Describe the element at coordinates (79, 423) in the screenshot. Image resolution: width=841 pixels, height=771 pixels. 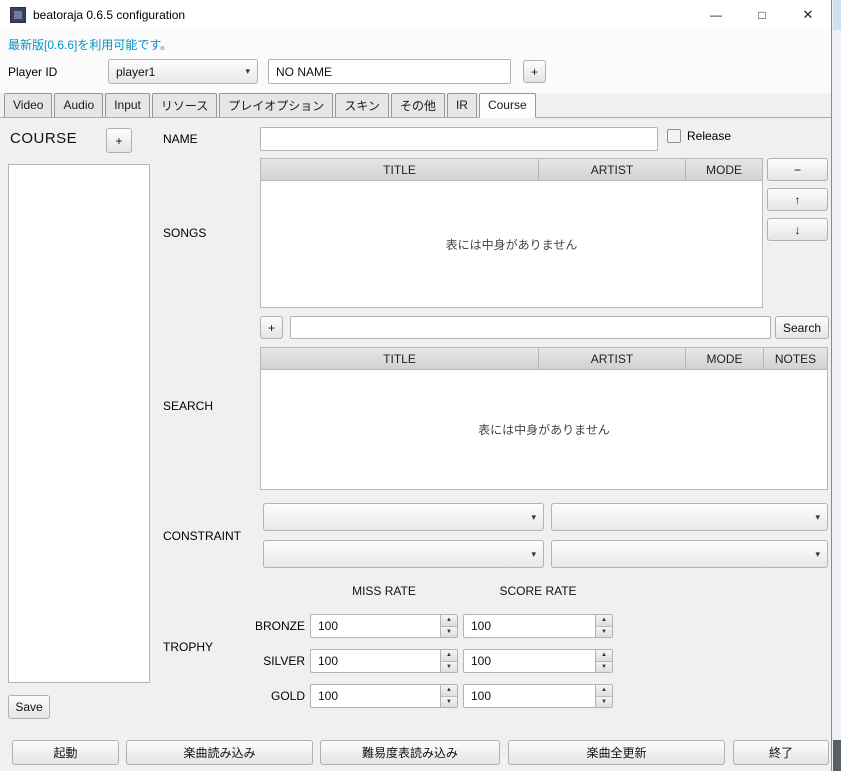
I see `course-list` at that location.